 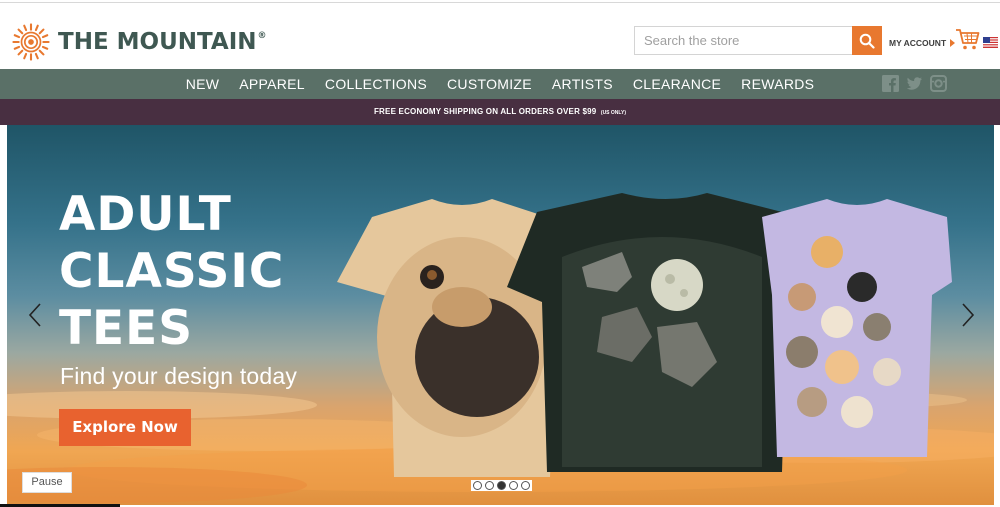 I want to click on explore-now-button: Explore Now, so click(x=125, y=427).